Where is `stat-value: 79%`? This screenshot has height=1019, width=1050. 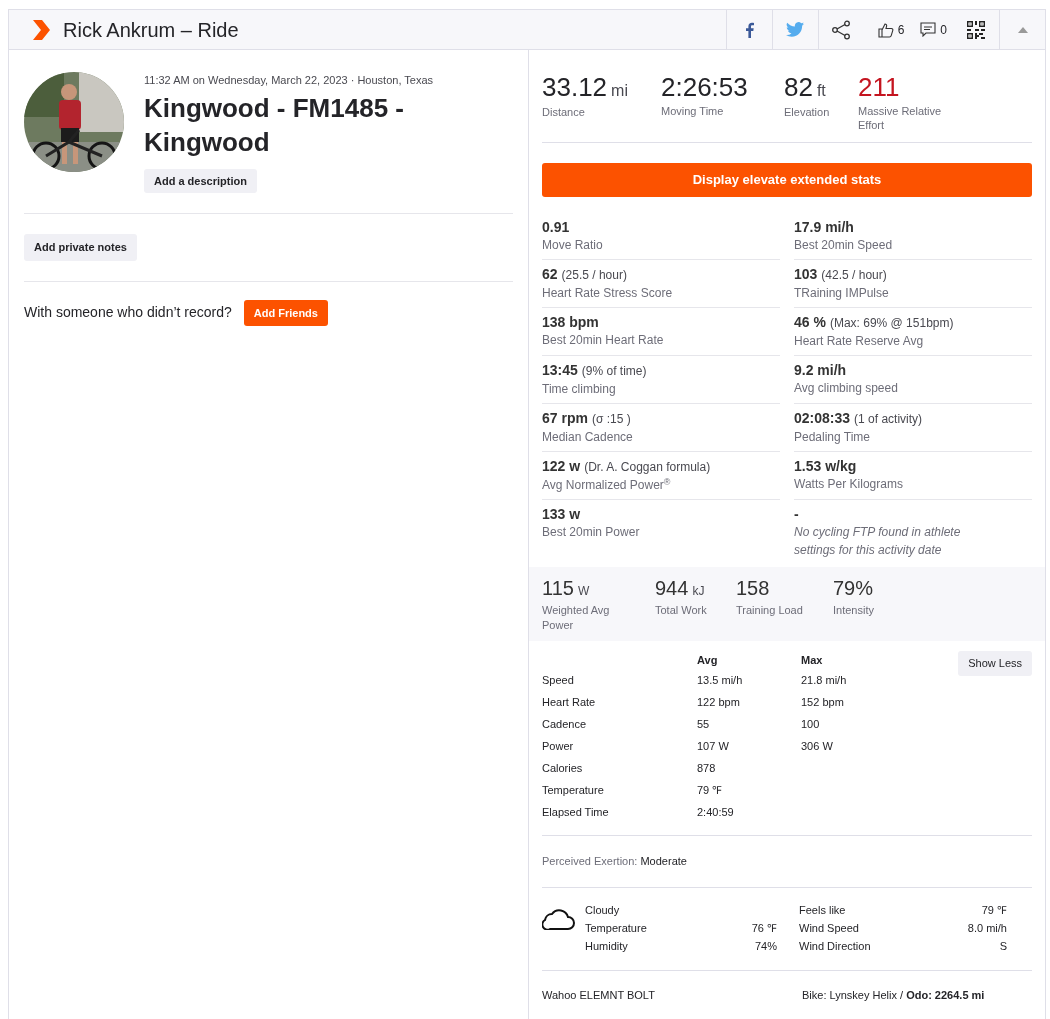 stat-value: 79% is located at coordinates (853, 588).